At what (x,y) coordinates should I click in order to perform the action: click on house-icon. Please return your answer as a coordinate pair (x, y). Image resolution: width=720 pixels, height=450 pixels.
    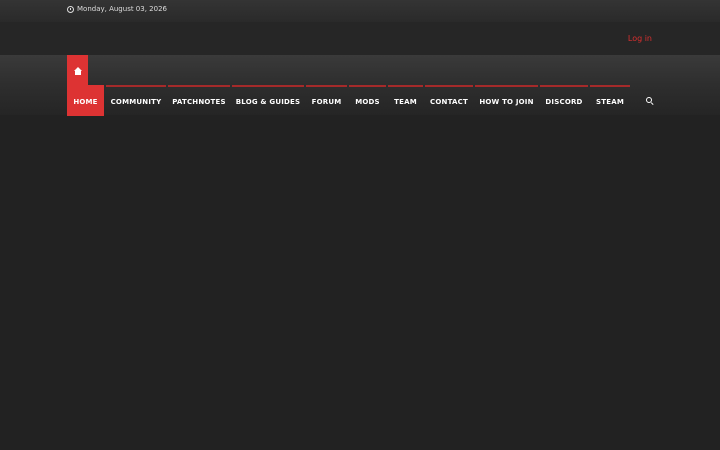
    Looking at the image, I should click on (77, 70).